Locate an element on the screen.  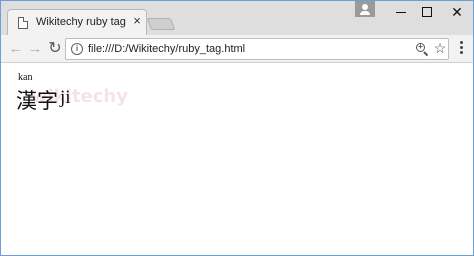
zoom-handle is located at coordinates (426, 54).